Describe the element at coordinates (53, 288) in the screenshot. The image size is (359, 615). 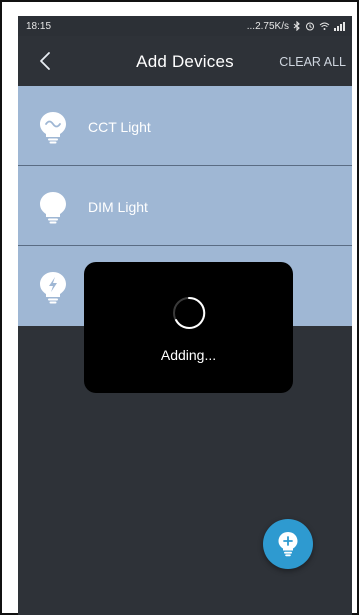
I see `rgb-bulb-icon` at that location.